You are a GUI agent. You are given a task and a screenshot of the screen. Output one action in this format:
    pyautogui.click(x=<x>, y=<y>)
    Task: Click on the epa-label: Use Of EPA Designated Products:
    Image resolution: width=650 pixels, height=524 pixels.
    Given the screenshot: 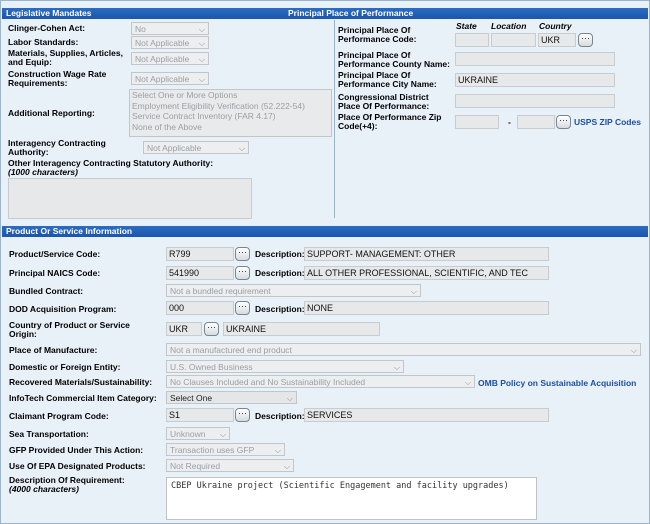 What is the action you would take?
    pyautogui.click(x=77, y=466)
    